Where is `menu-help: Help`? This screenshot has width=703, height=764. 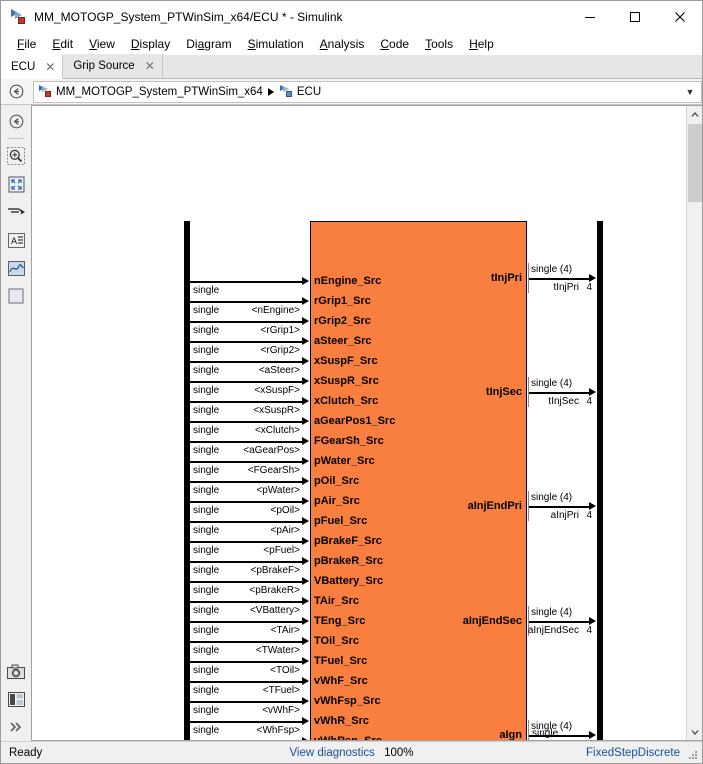 menu-help: Help is located at coordinates (481, 44).